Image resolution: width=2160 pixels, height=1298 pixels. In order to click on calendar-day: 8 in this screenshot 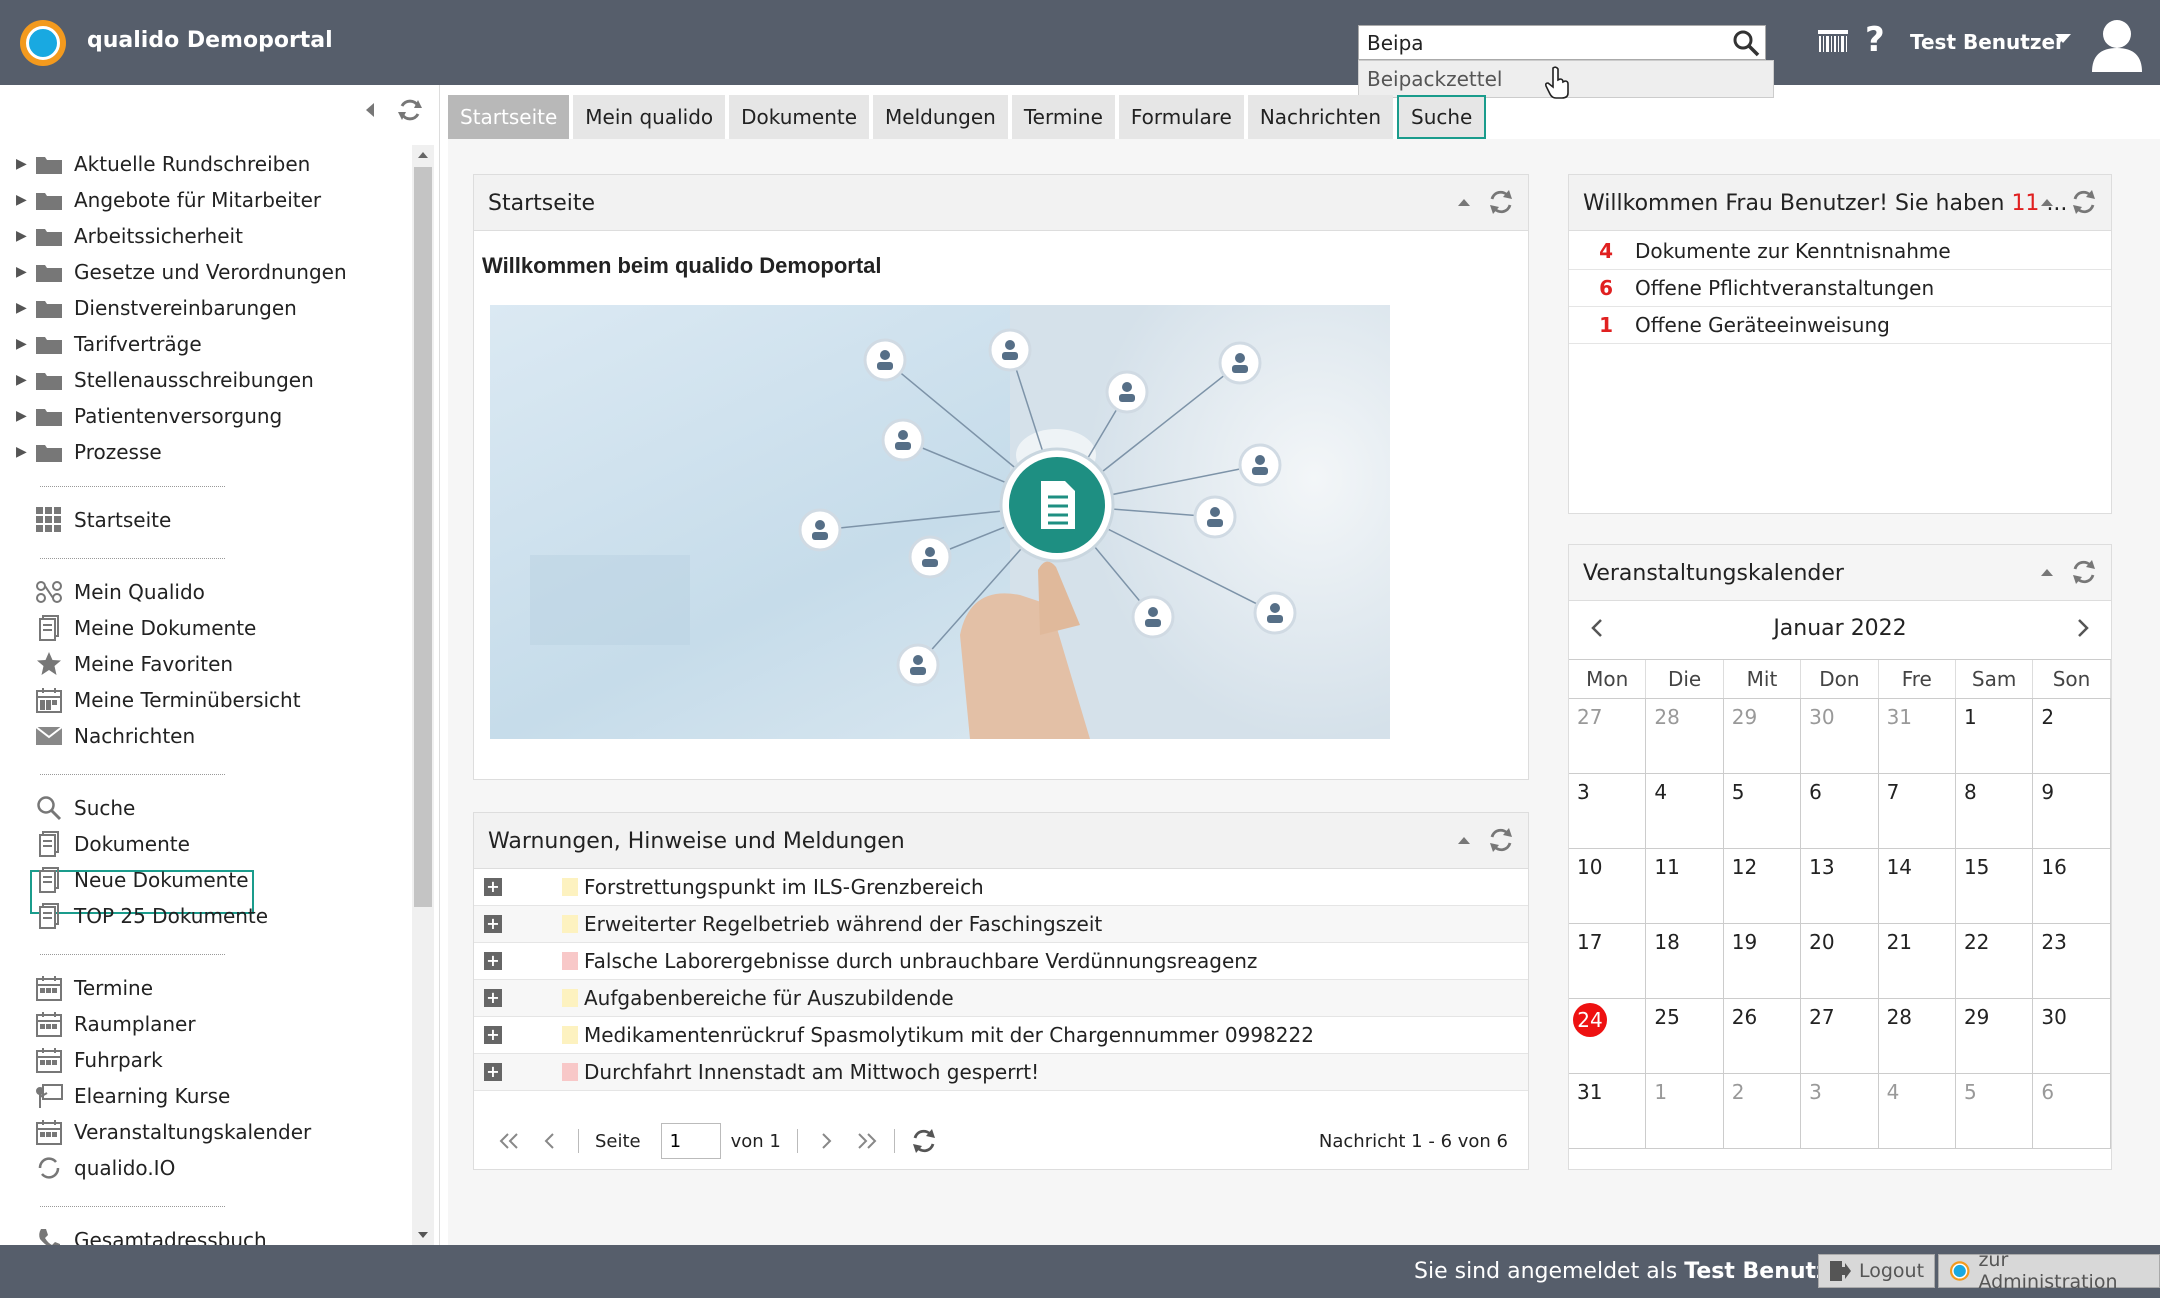, I will do `click(1994, 811)`.